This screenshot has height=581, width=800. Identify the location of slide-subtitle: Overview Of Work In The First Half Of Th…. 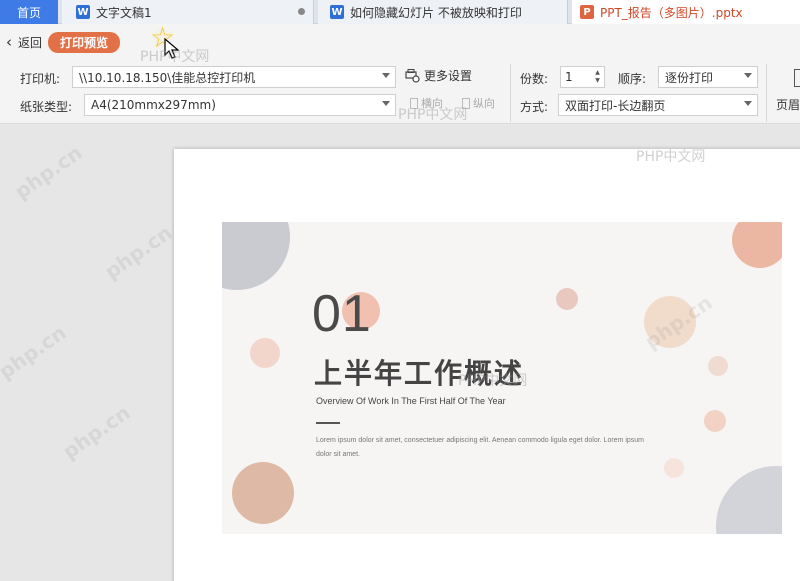
(411, 401).